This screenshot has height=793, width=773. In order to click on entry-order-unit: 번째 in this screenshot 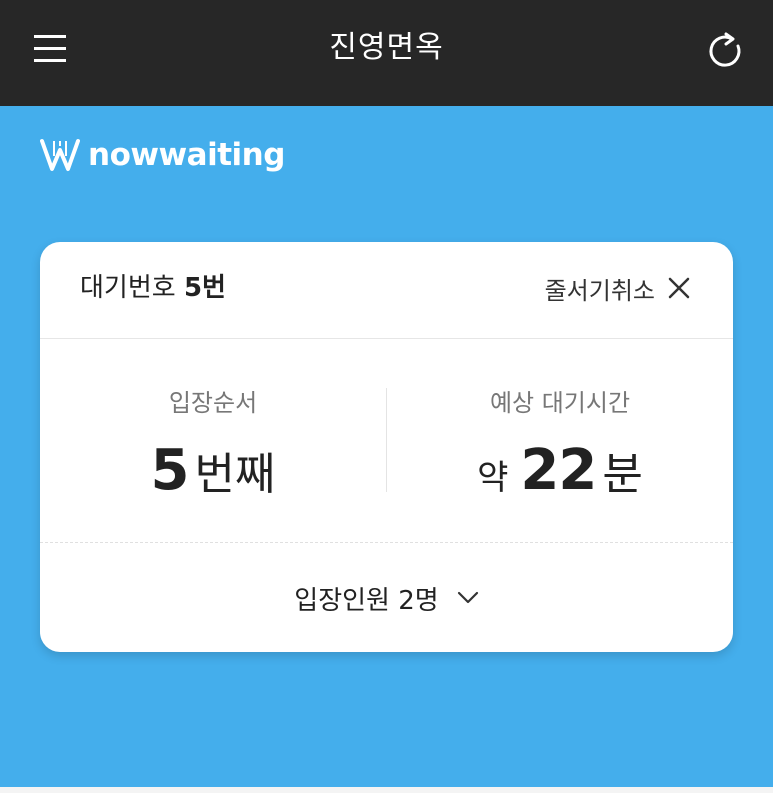, I will do `click(235, 474)`.